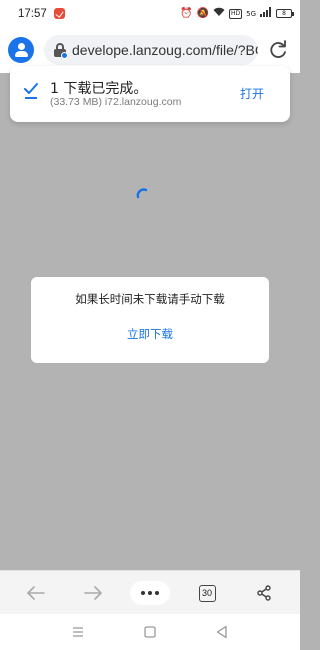 The height and width of the screenshot is (650, 320). I want to click on menu-button, so click(150, 593).